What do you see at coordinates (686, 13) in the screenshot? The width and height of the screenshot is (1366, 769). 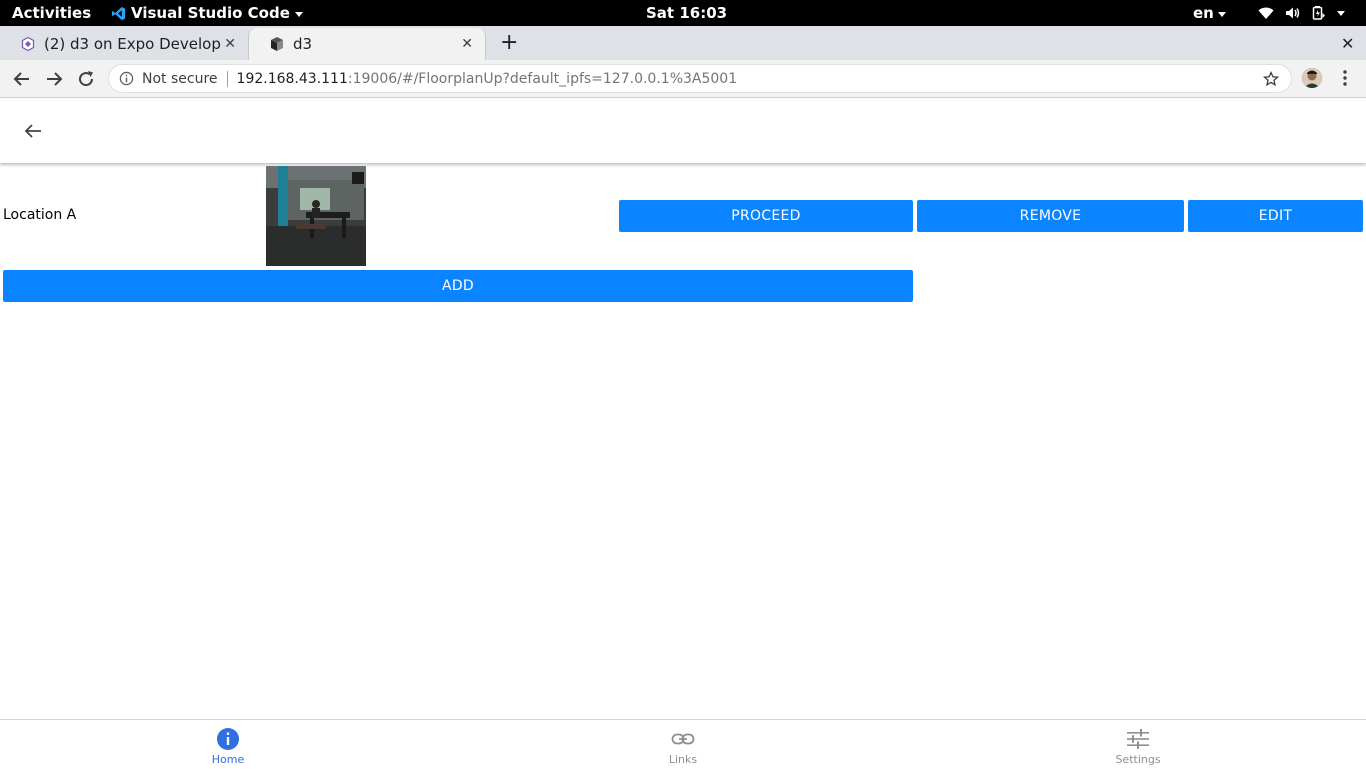 I see `clock: Sat 16:03` at bounding box center [686, 13].